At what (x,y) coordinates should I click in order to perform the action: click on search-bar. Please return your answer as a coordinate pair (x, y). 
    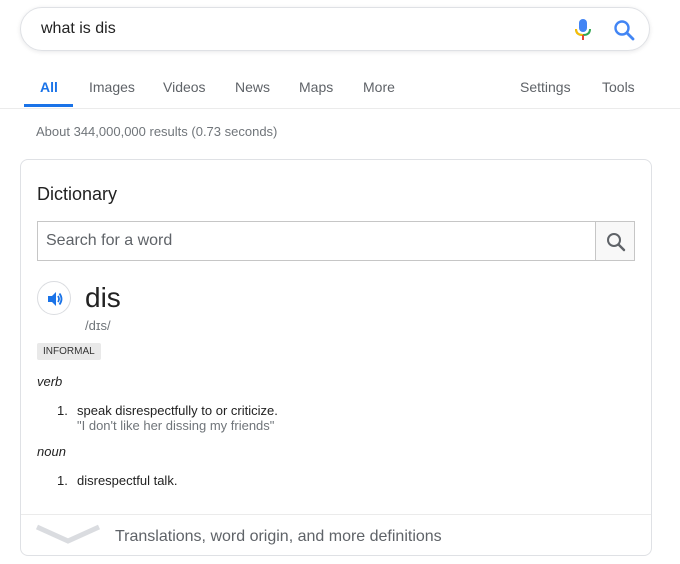
    Looking at the image, I should click on (335, 29).